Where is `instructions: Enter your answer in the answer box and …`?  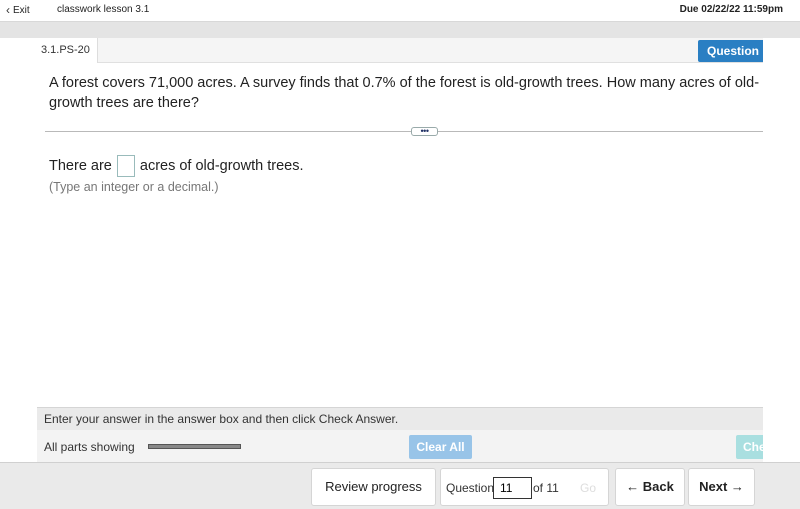
instructions: Enter your answer in the answer box and … is located at coordinates (400, 418).